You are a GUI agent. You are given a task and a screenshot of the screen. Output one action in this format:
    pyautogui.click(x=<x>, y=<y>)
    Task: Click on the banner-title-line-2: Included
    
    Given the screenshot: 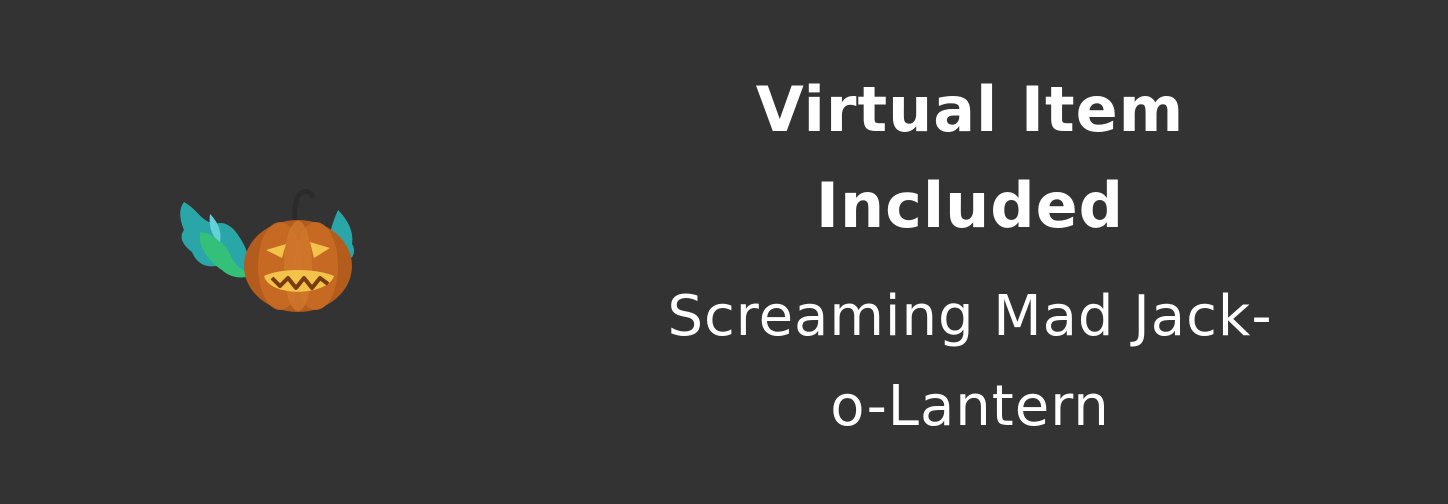 What is the action you would take?
    pyautogui.click(x=970, y=206)
    